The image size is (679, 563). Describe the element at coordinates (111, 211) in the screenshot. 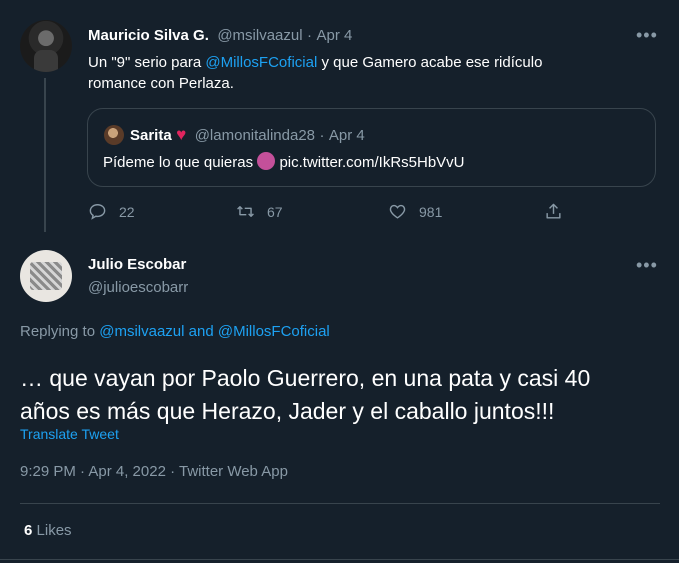

I see `reply-action: 22` at that location.